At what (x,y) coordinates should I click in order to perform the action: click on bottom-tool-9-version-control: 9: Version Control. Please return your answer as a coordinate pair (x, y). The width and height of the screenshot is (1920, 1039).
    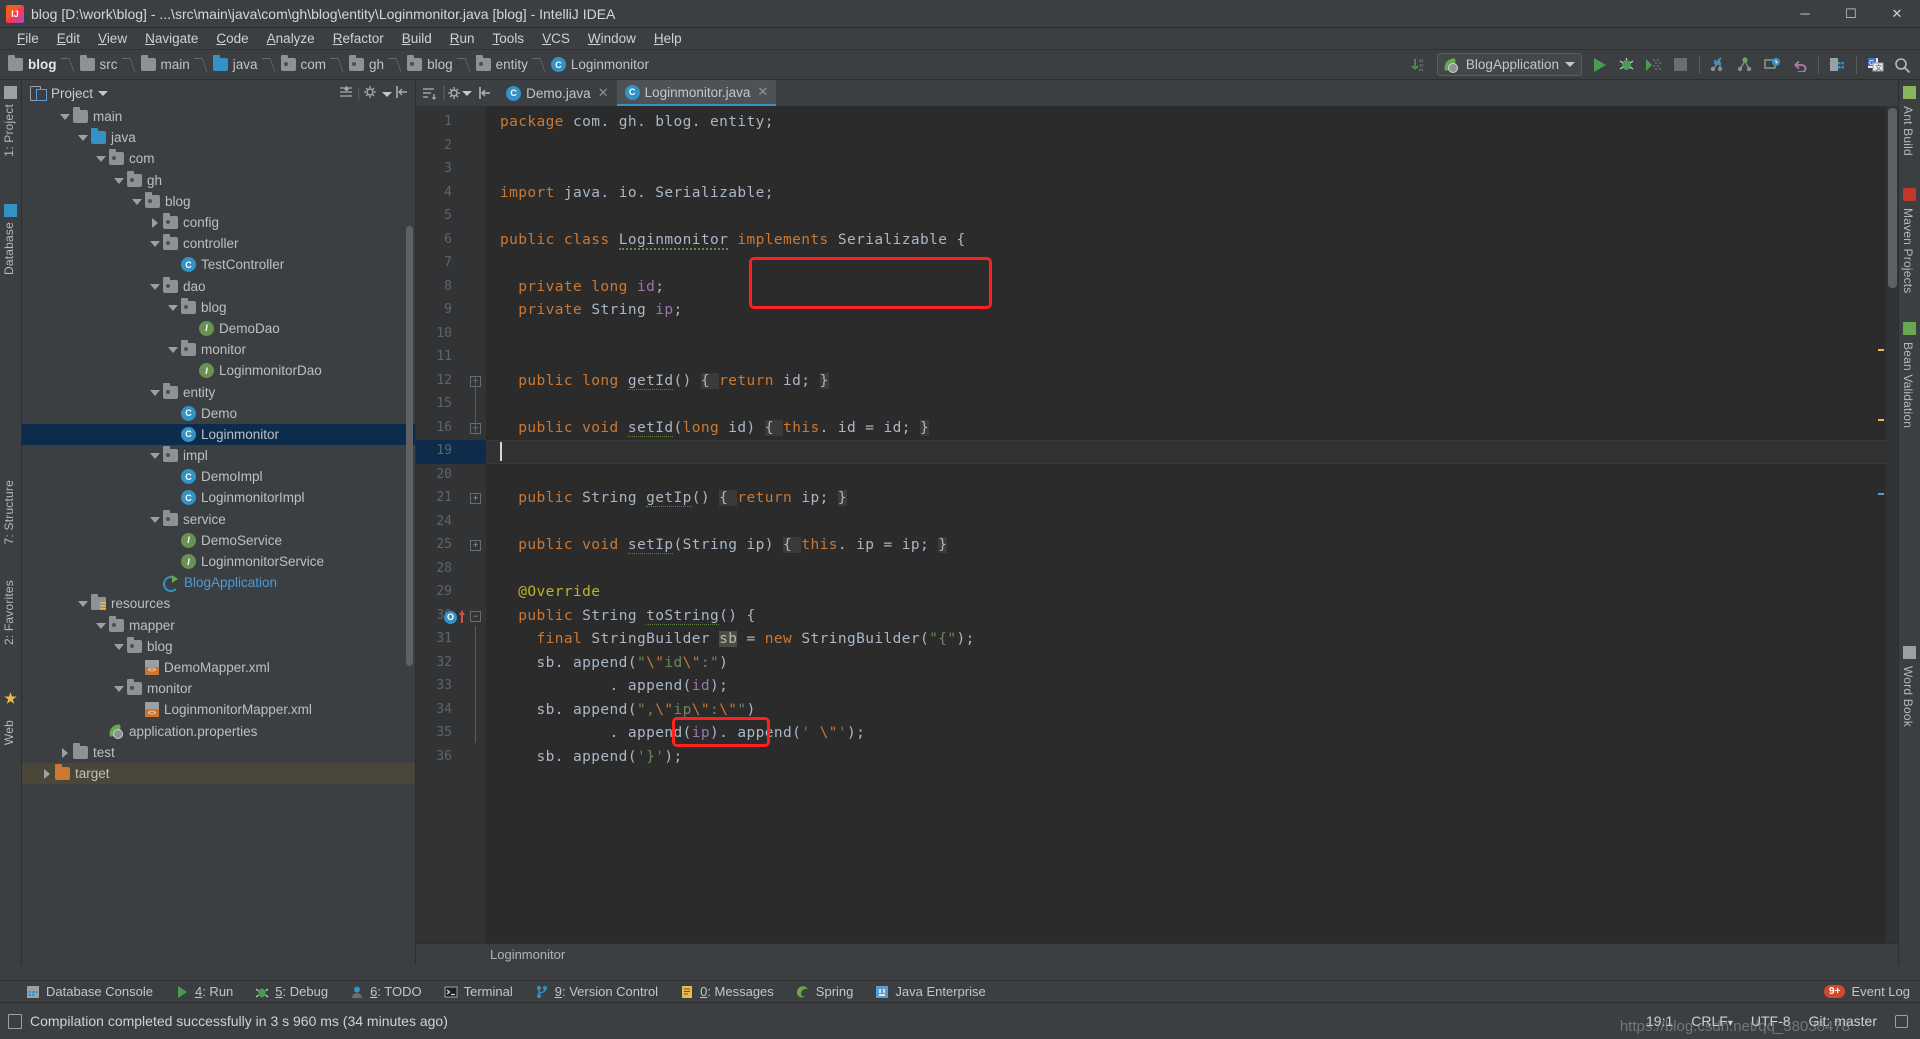
    Looking at the image, I should click on (596, 991).